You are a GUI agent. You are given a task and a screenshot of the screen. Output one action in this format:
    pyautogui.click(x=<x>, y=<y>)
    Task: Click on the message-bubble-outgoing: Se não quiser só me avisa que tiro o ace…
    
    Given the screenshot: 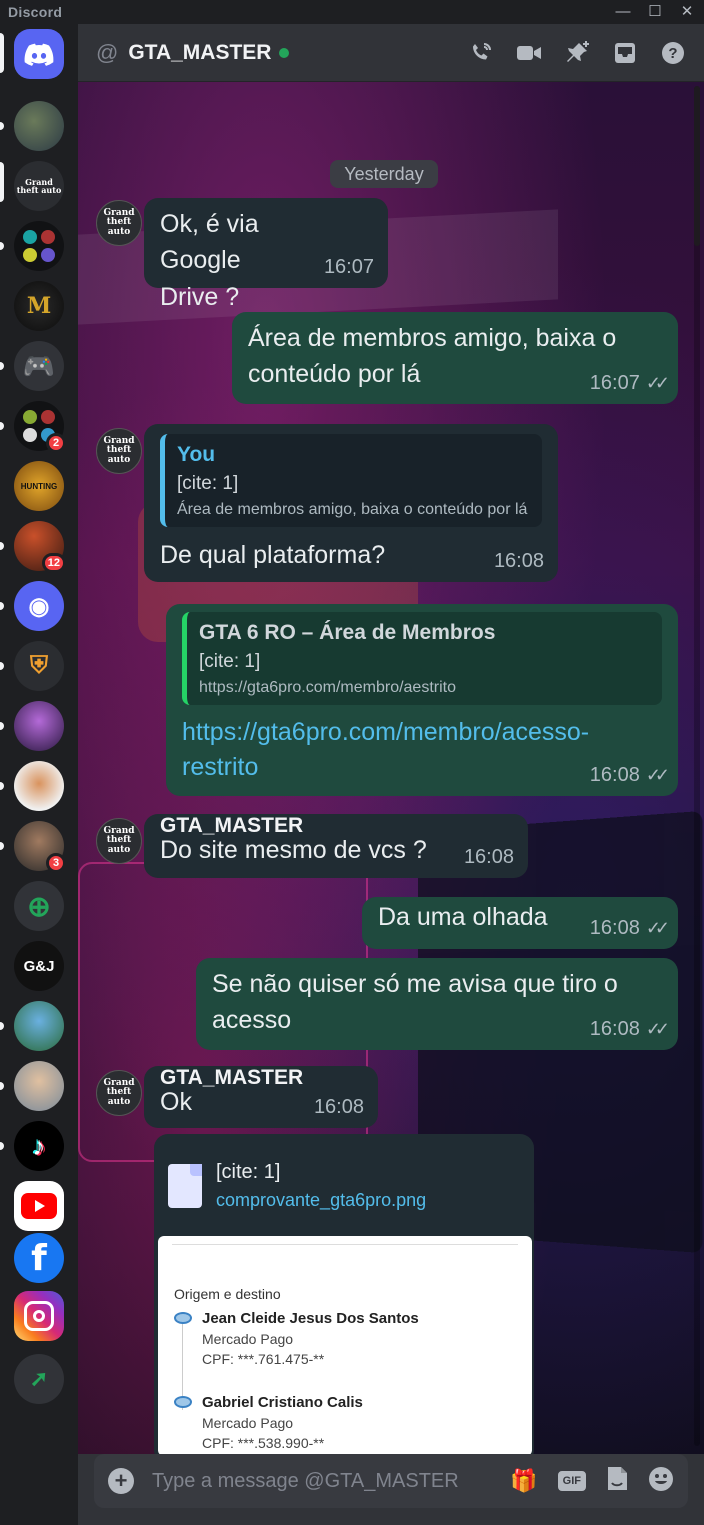 What is the action you would take?
    pyautogui.click(x=437, y=1004)
    